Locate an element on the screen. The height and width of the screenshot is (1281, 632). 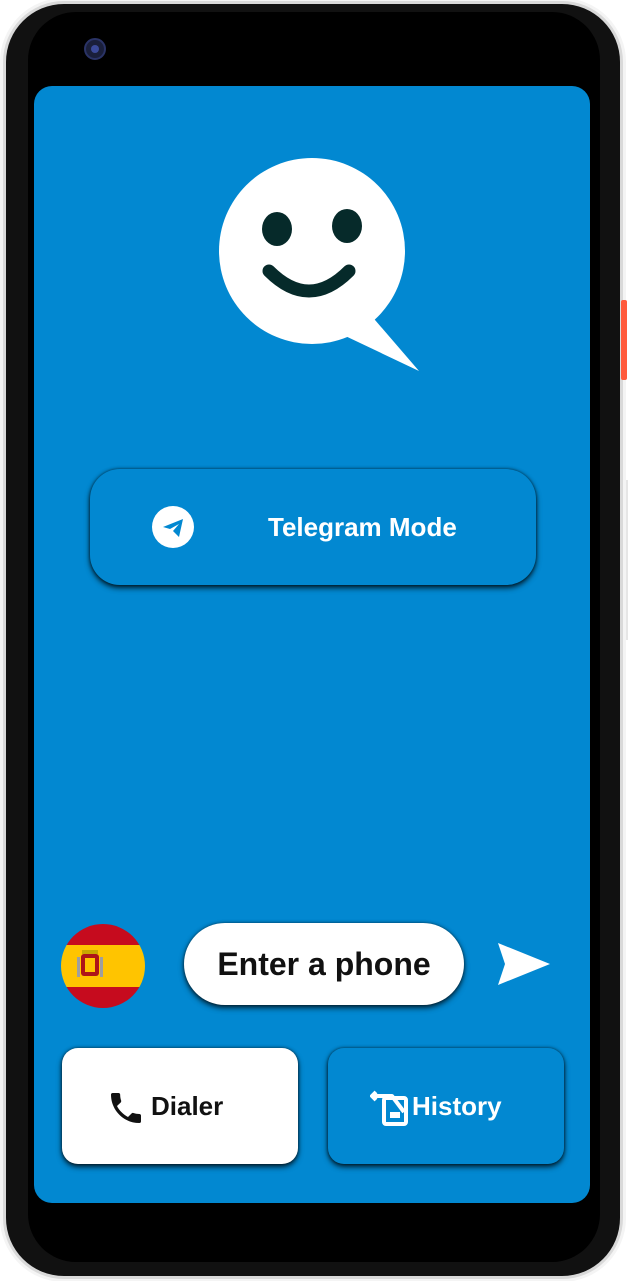
telegram-icon is located at coordinates (173, 527).